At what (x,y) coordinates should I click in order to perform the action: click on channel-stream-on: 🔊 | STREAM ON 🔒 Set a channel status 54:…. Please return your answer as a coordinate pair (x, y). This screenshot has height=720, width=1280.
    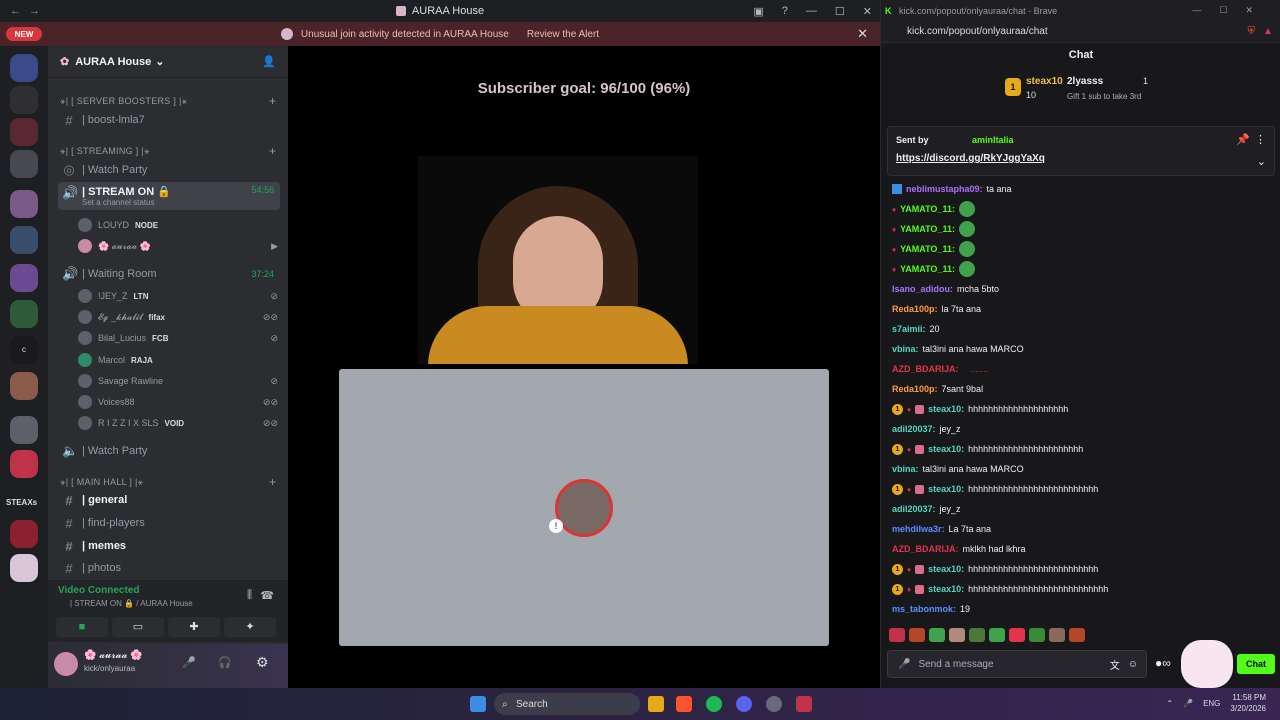
    Looking at the image, I should click on (169, 196).